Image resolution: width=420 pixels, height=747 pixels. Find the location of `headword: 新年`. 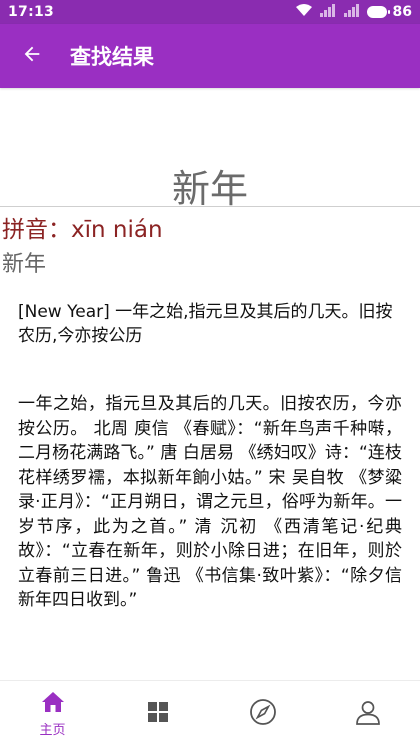

headword: 新年 is located at coordinates (209, 189).